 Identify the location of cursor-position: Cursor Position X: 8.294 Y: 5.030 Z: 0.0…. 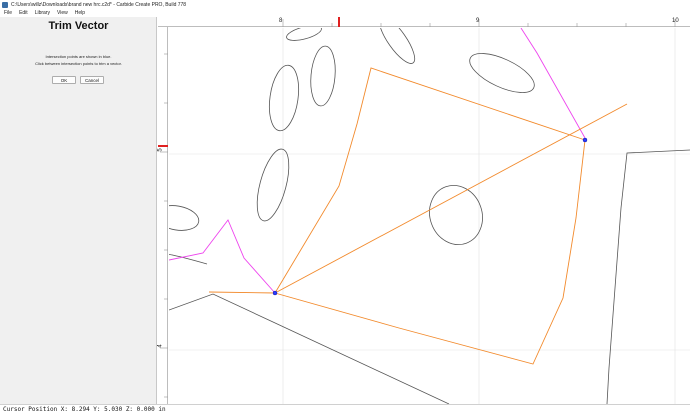
(84, 409).